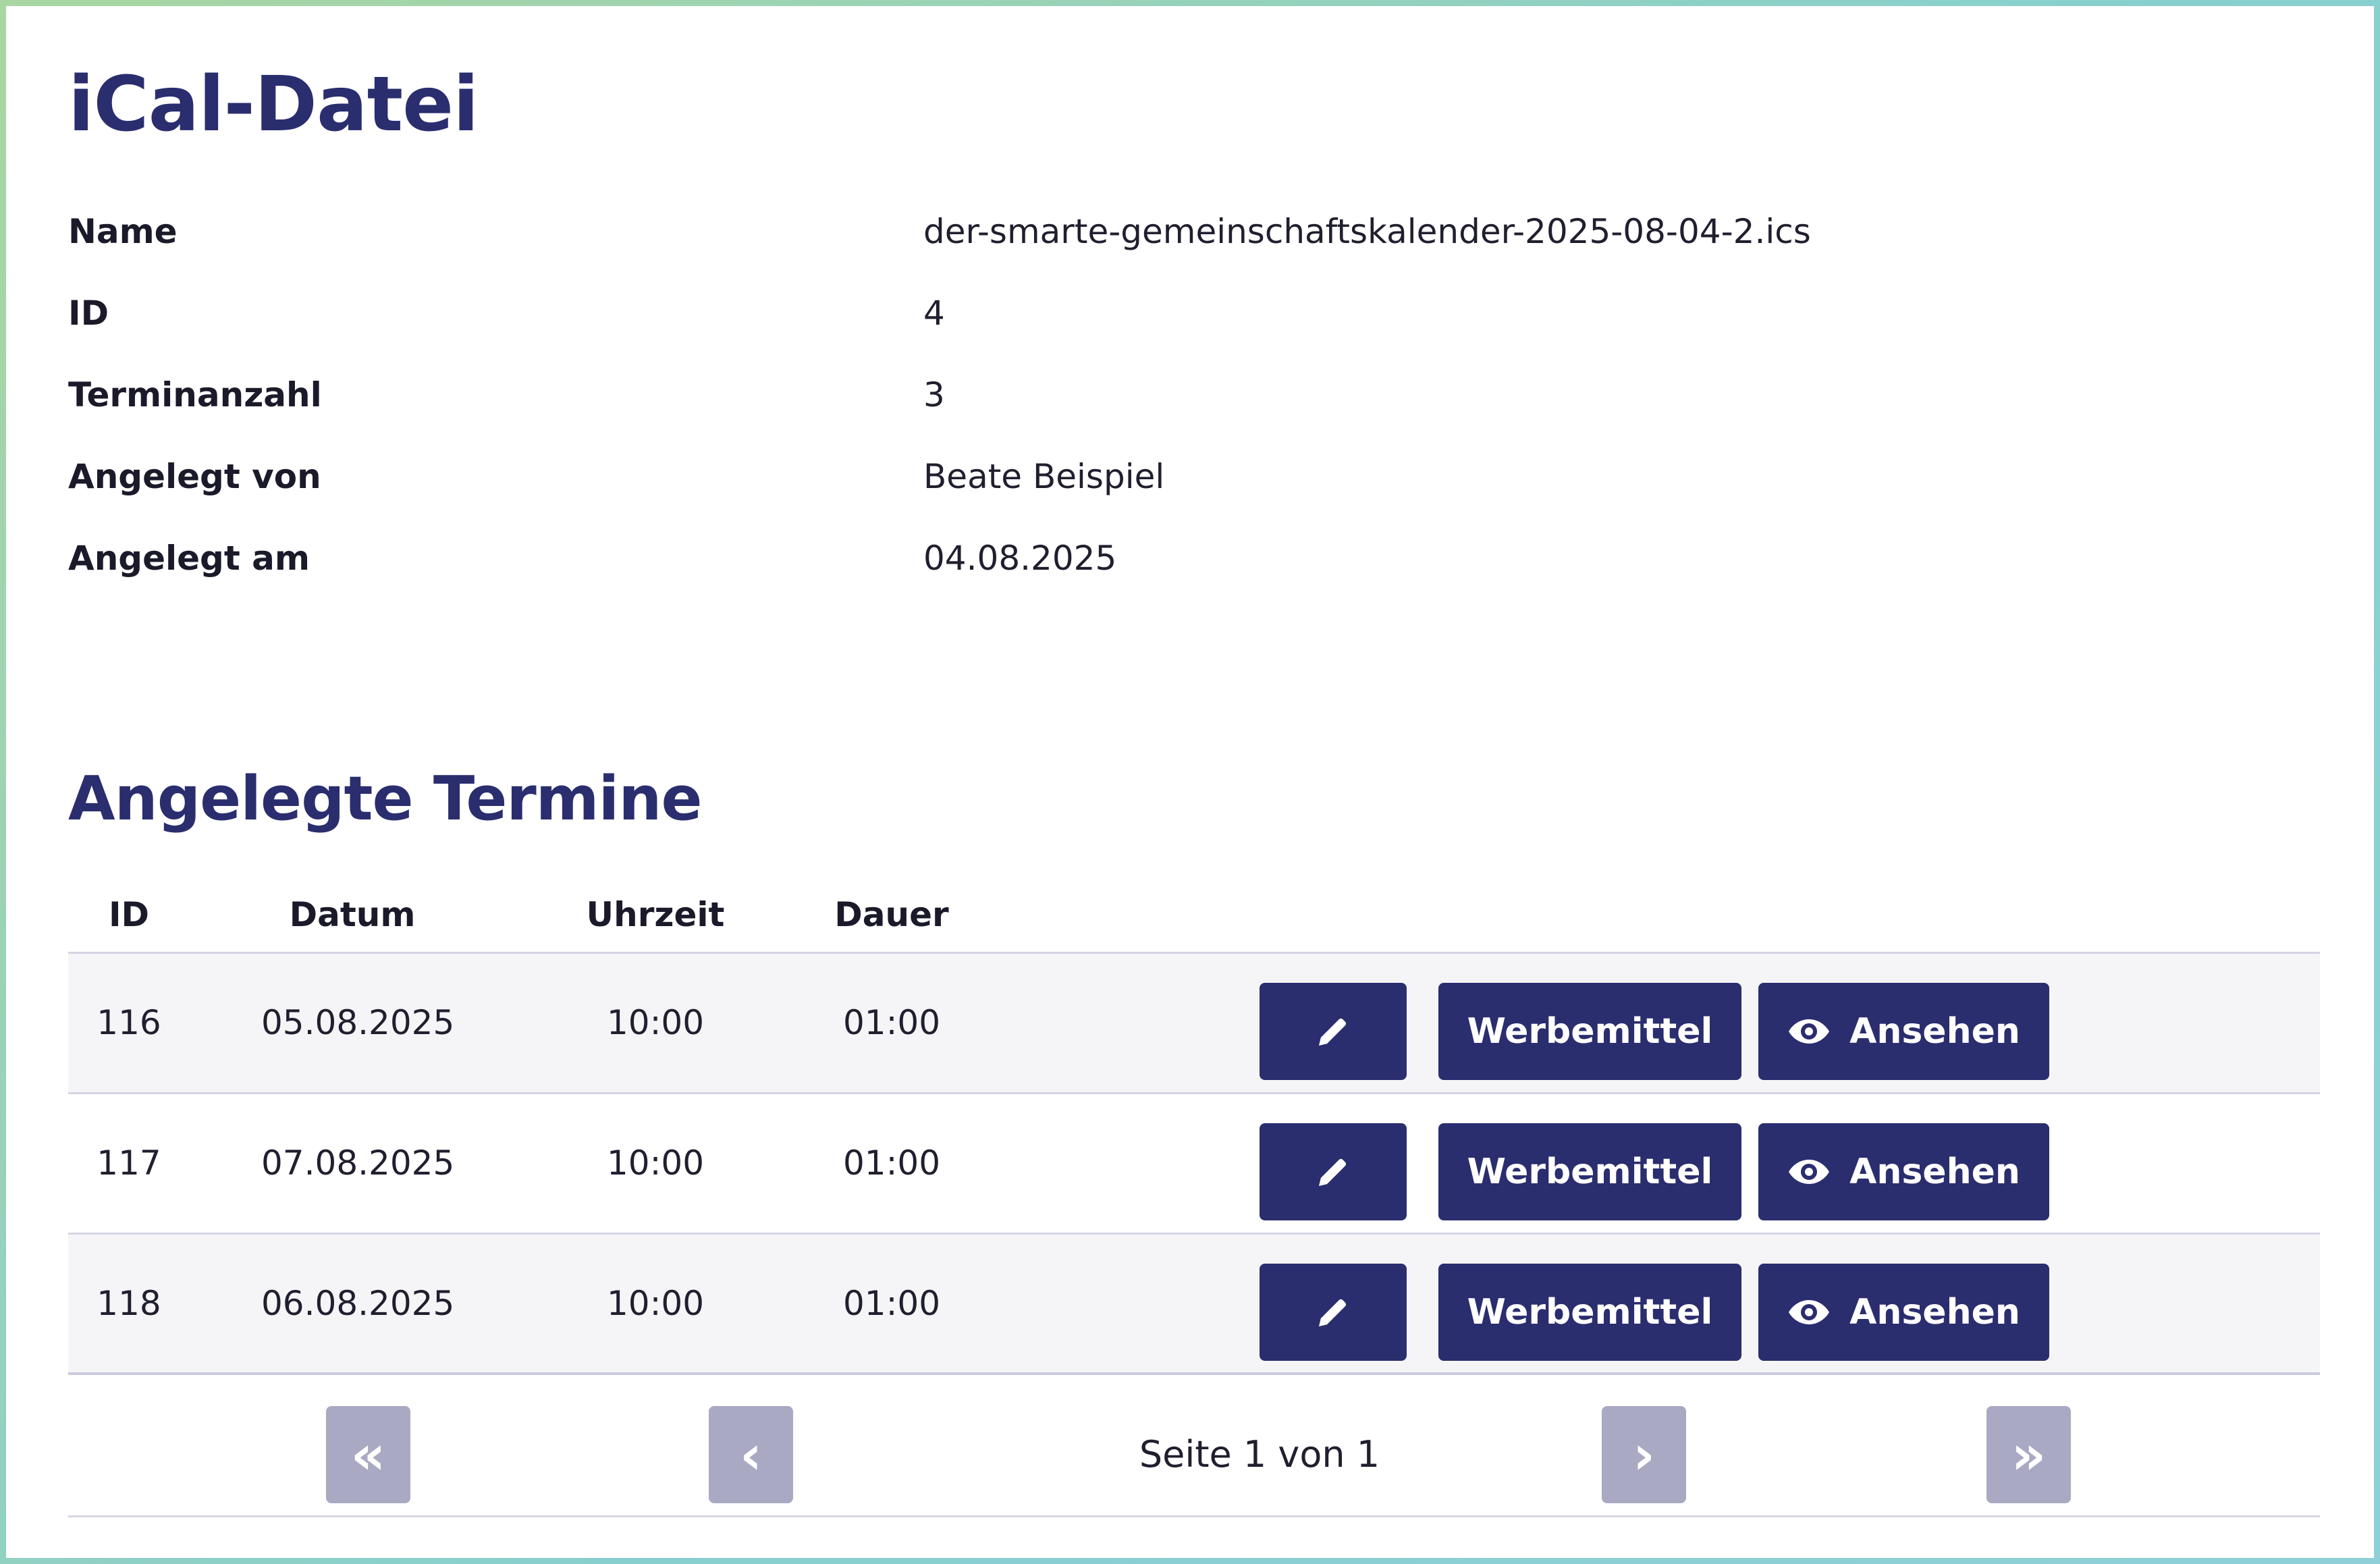 The image size is (2380, 1564). What do you see at coordinates (129, 1303) in the screenshot?
I see `cell-id: 118` at bounding box center [129, 1303].